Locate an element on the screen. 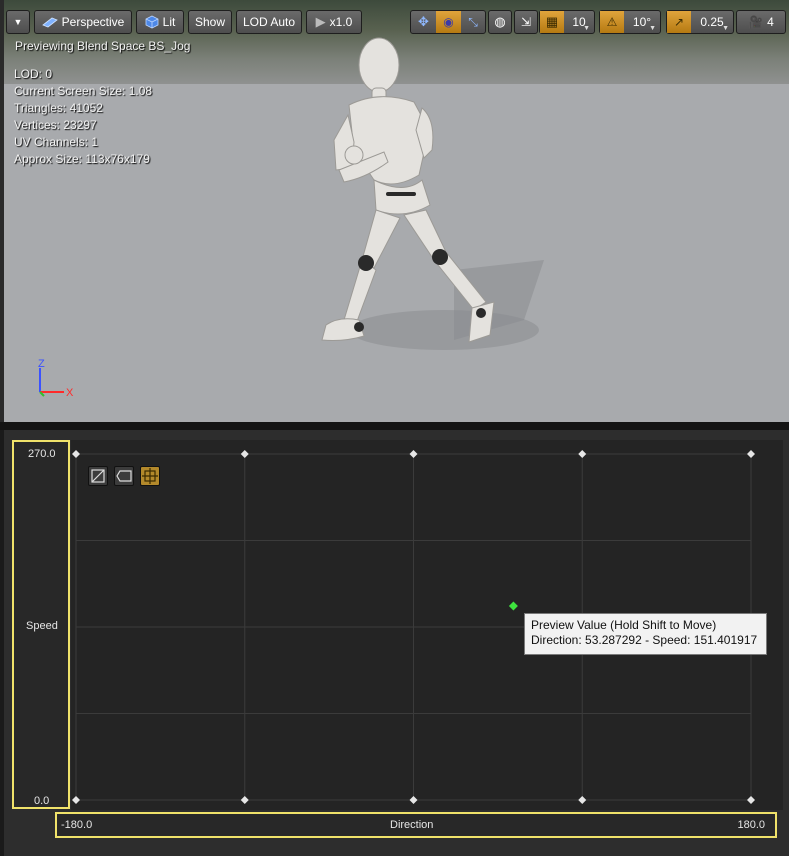 This screenshot has height=856, width=789. transform-tools: ✥ ◉ ⤡ is located at coordinates (448, 22).